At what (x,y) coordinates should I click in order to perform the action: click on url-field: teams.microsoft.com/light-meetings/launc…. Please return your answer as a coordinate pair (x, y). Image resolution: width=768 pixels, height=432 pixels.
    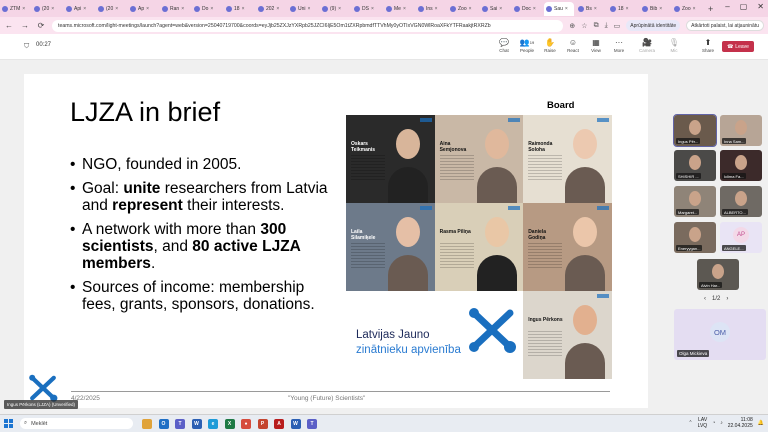
    Looking at the image, I should click on (308, 25).